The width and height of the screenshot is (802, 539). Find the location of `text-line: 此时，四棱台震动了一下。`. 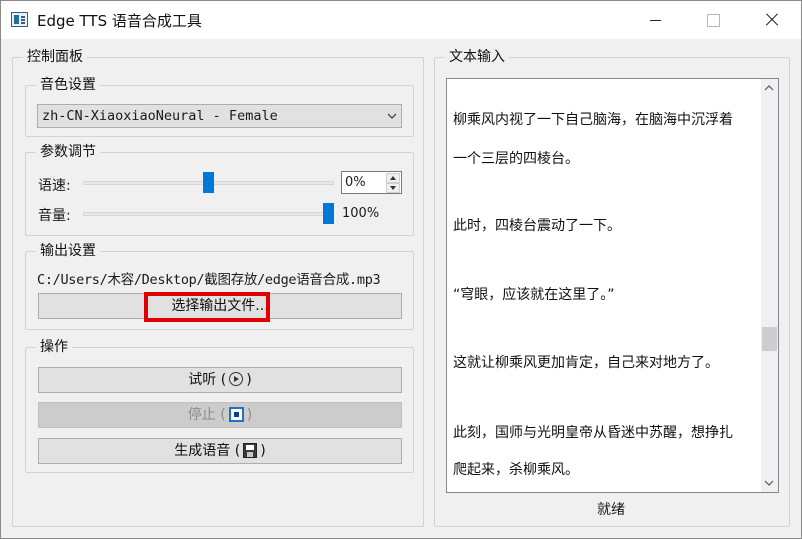

text-line: 此时，四棱台震动了一下。 is located at coordinates (537, 226).